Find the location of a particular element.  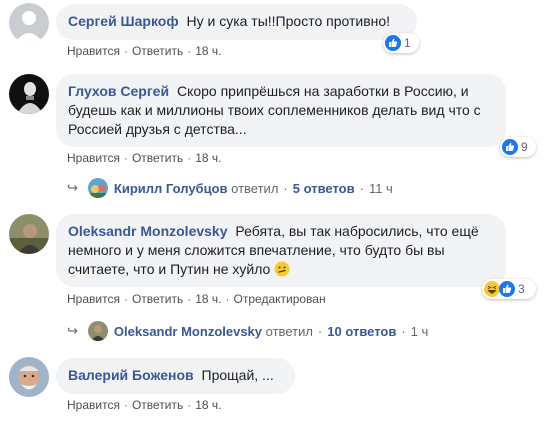

comment-author: Валерий Боженов is located at coordinates (131, 375).